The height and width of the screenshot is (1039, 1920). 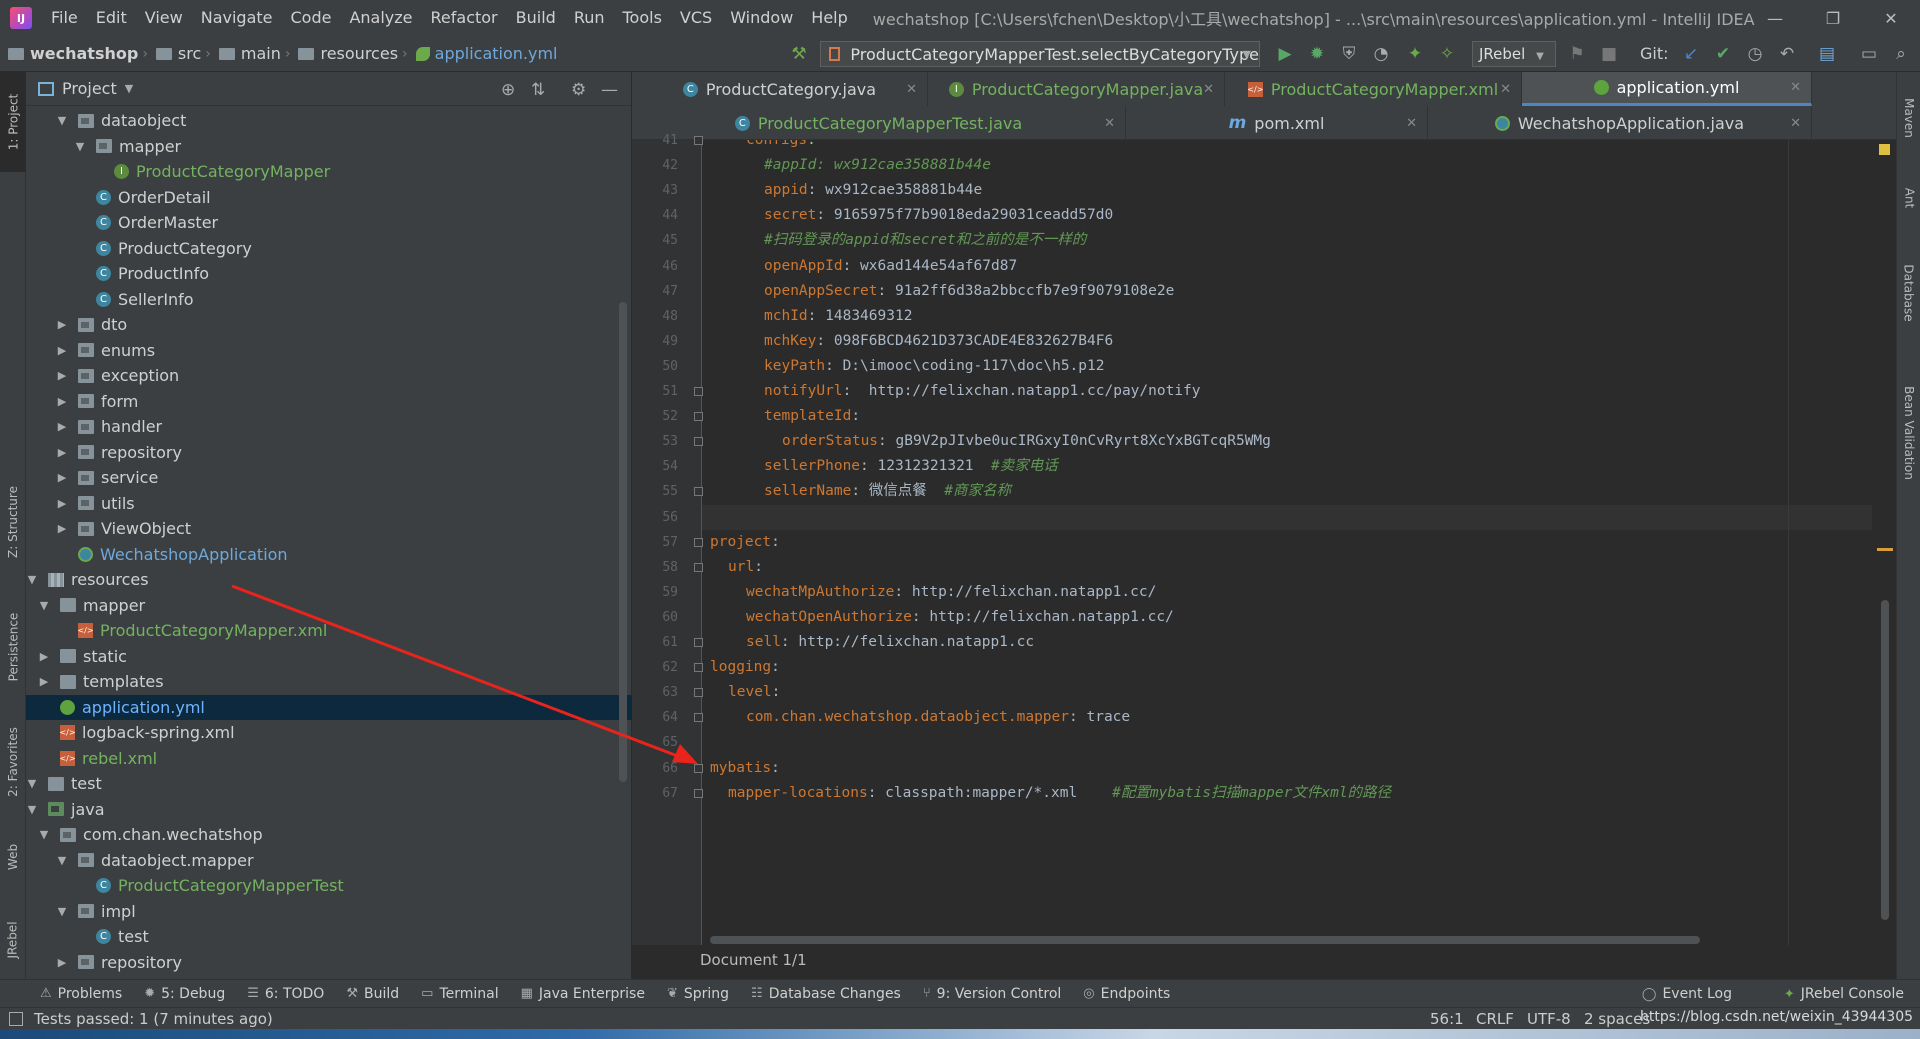 What do you see at coordinates (329, 120) in the screenshot?
I see `tree-item: ▼ dataobject` at bounding box center [329, 120].